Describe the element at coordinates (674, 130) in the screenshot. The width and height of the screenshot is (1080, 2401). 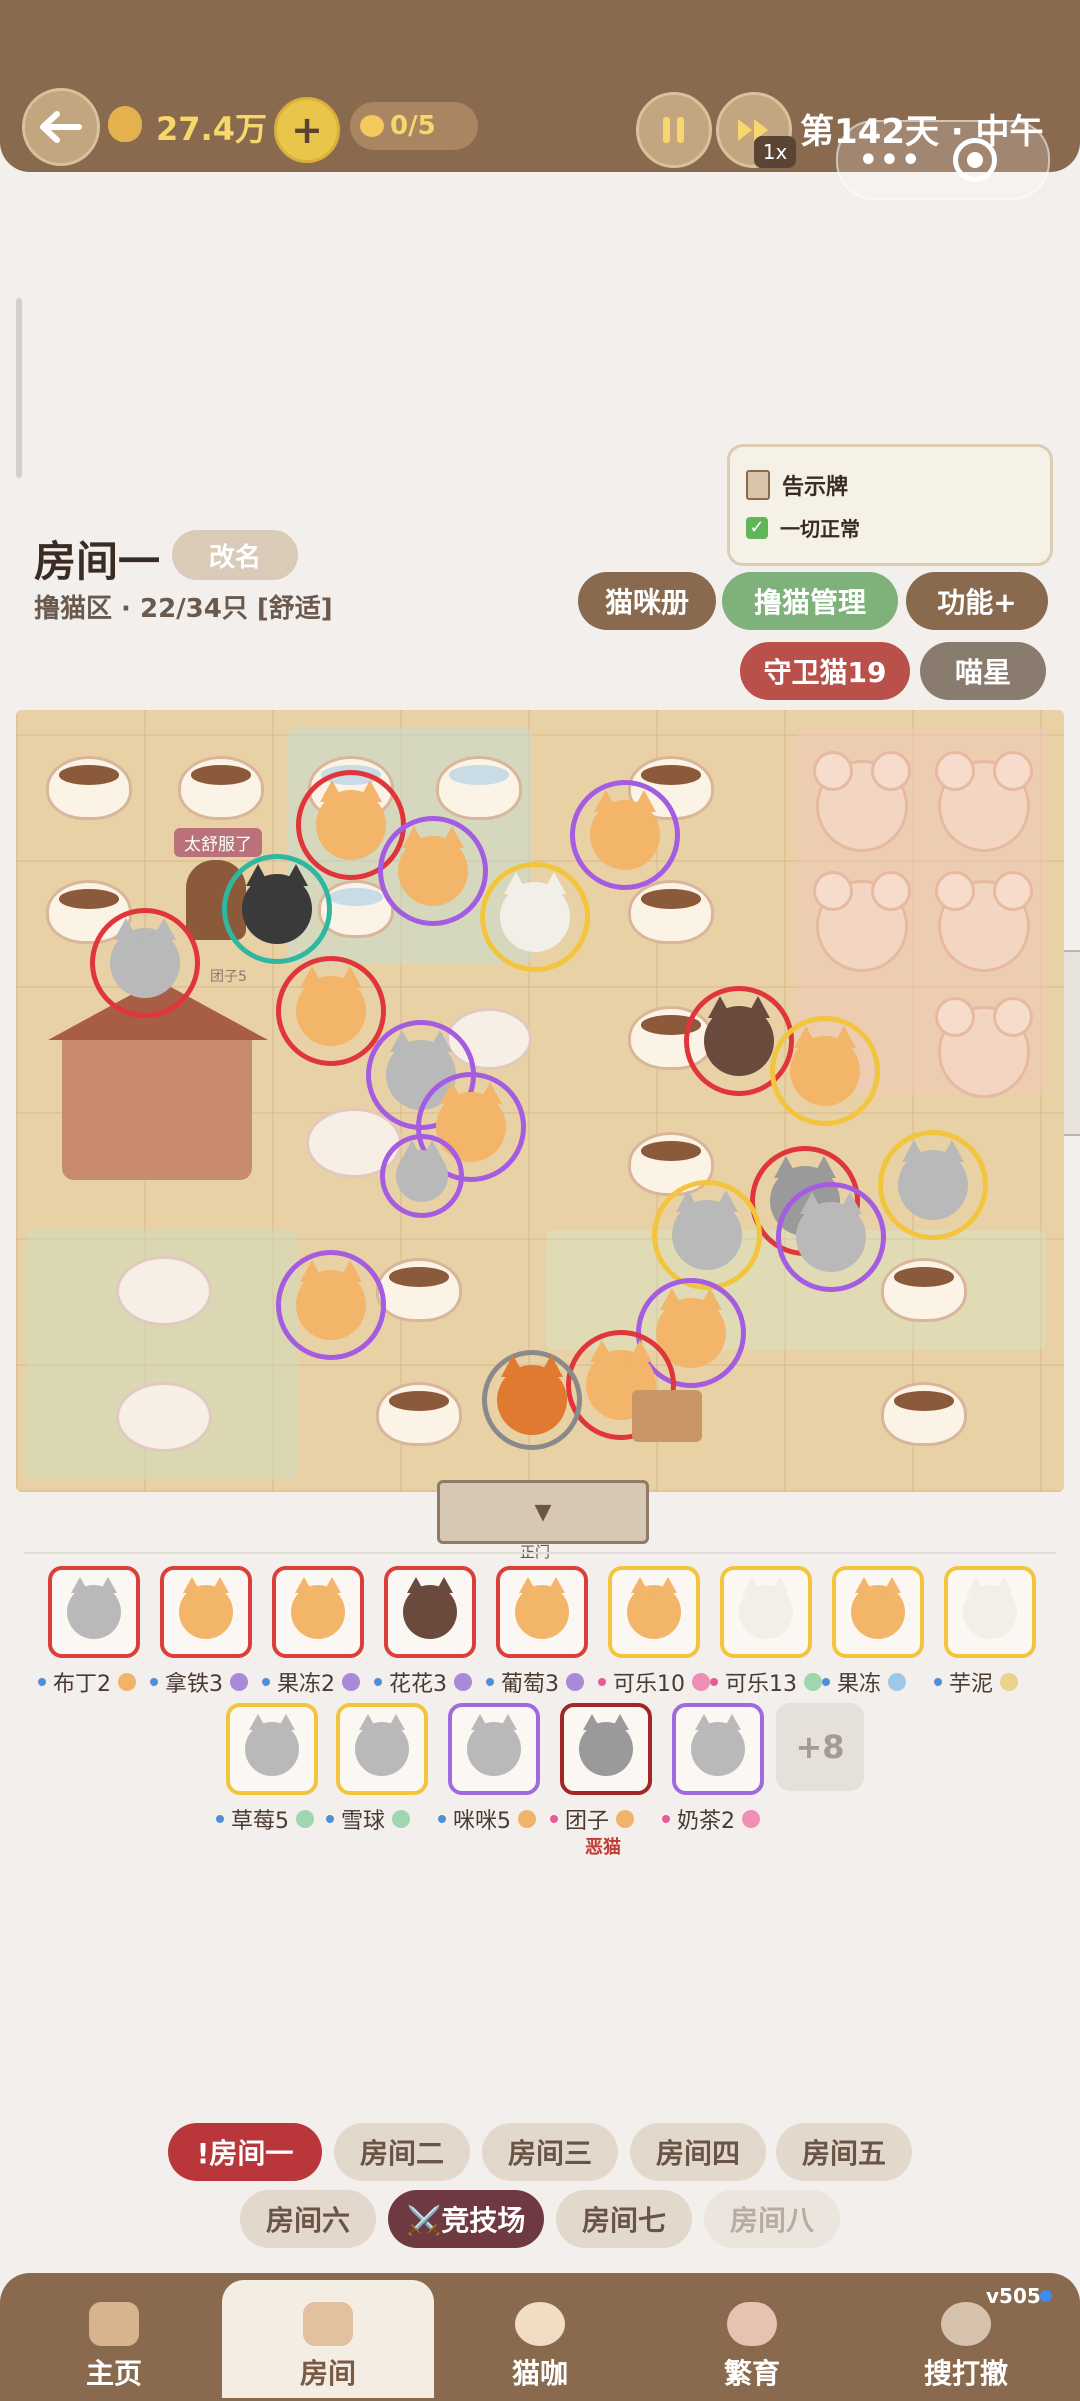
I see `pause-button` at that location.